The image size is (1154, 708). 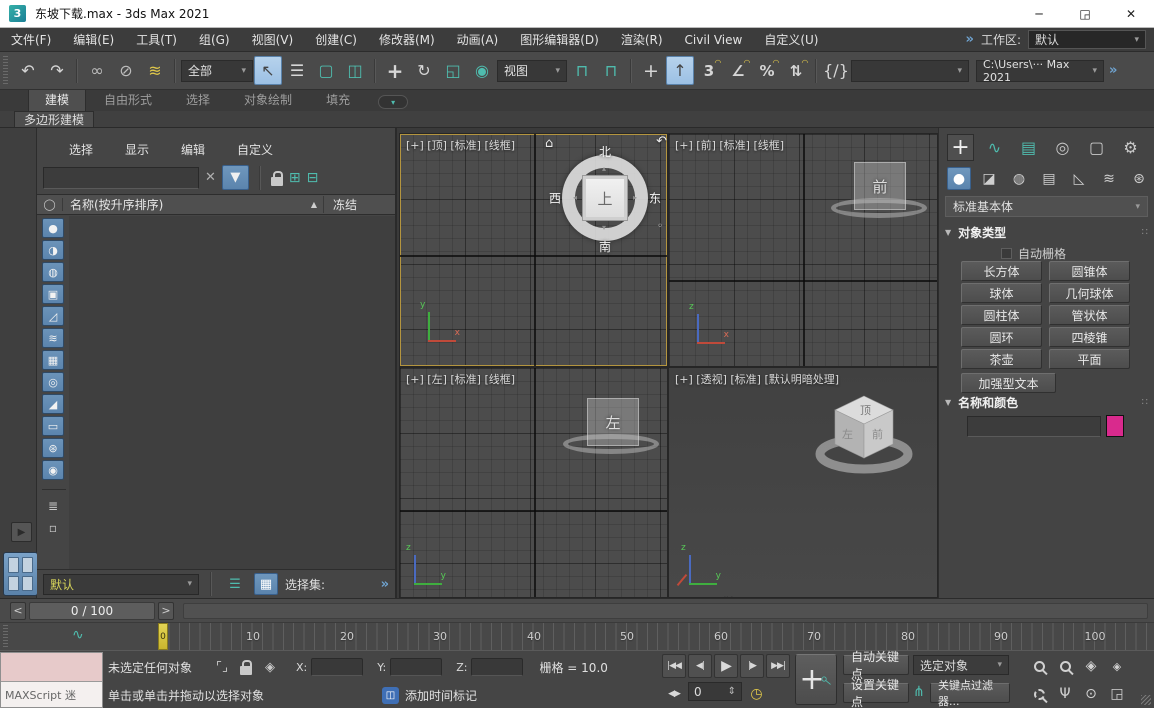 I want to click on pyramid-button: 四棱锥, so click(x=1089, y=337).